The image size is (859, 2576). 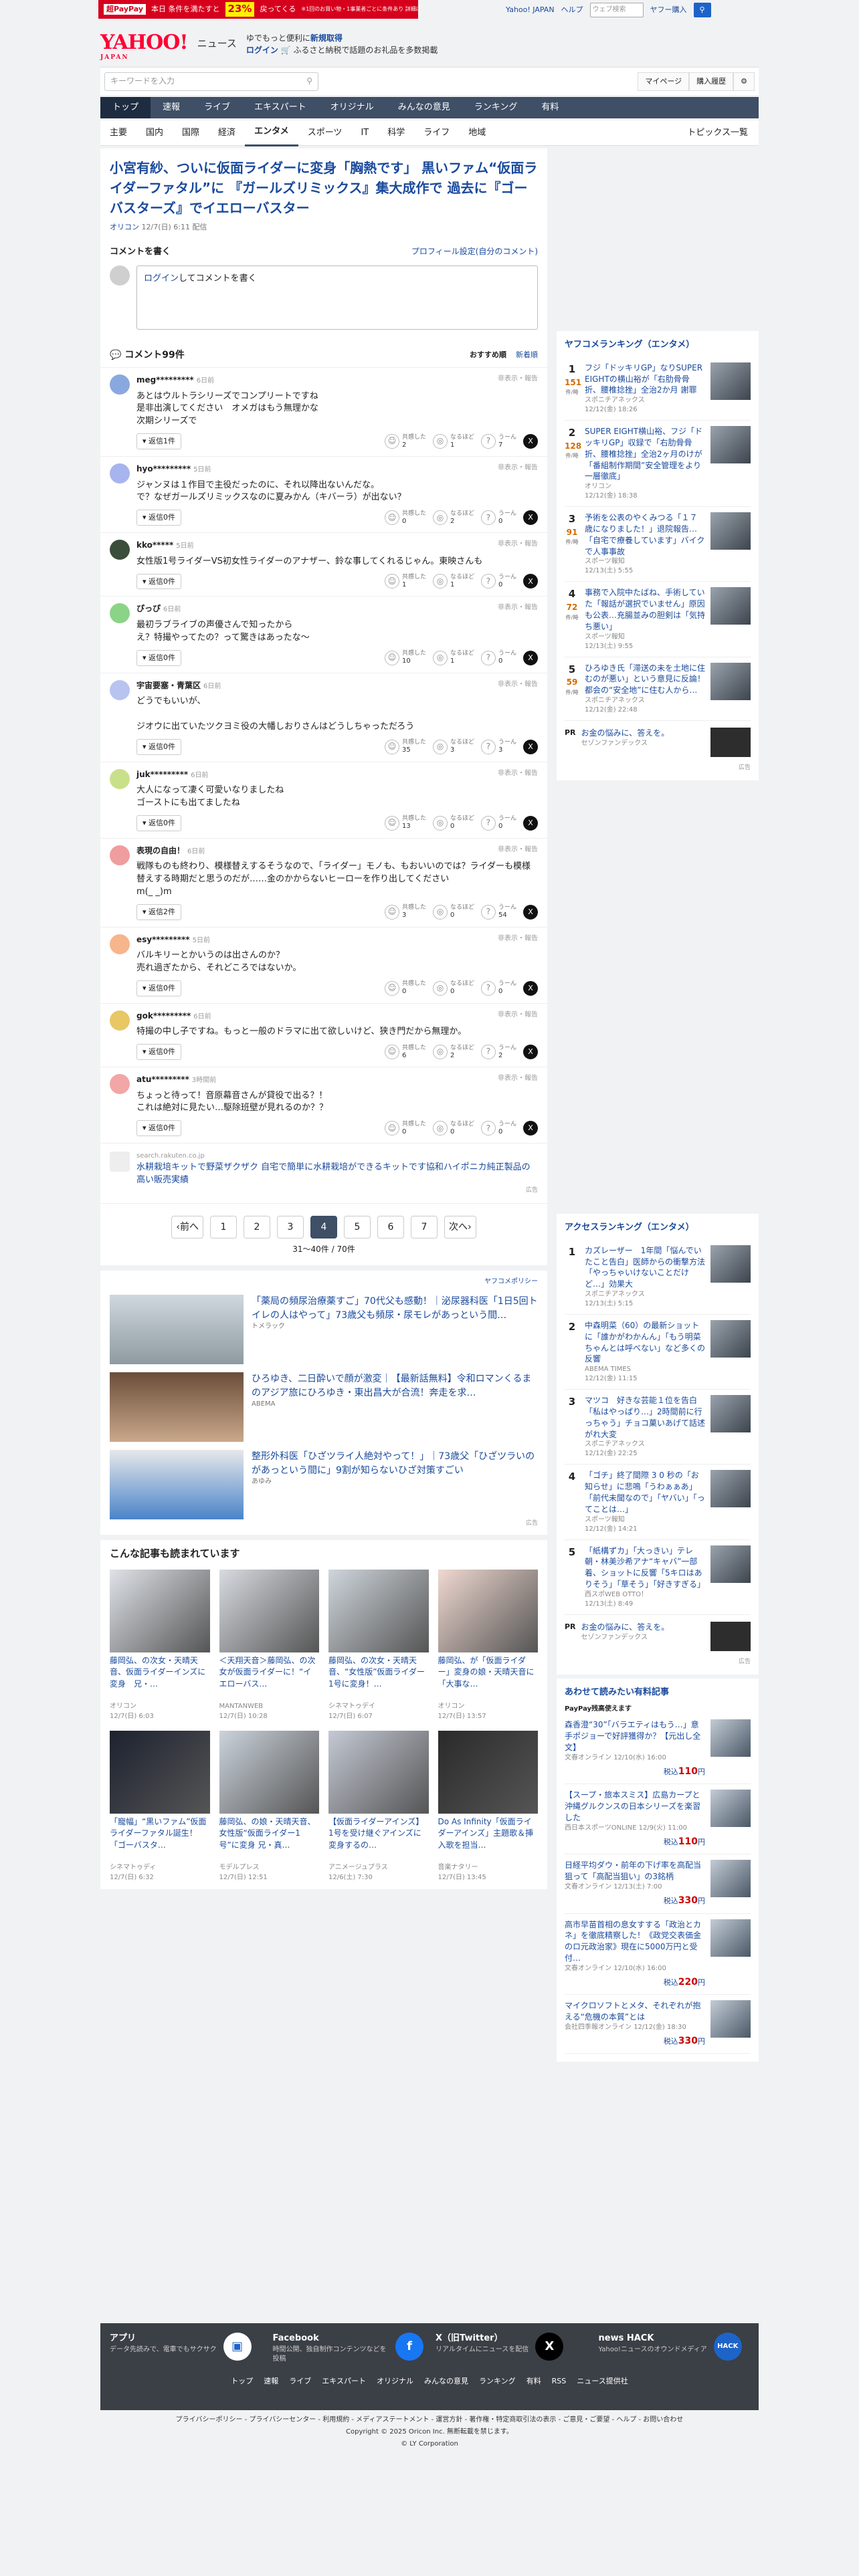 I want to click on comment-author: 表現の自由！ 6日前, so click(x=170, y=851).